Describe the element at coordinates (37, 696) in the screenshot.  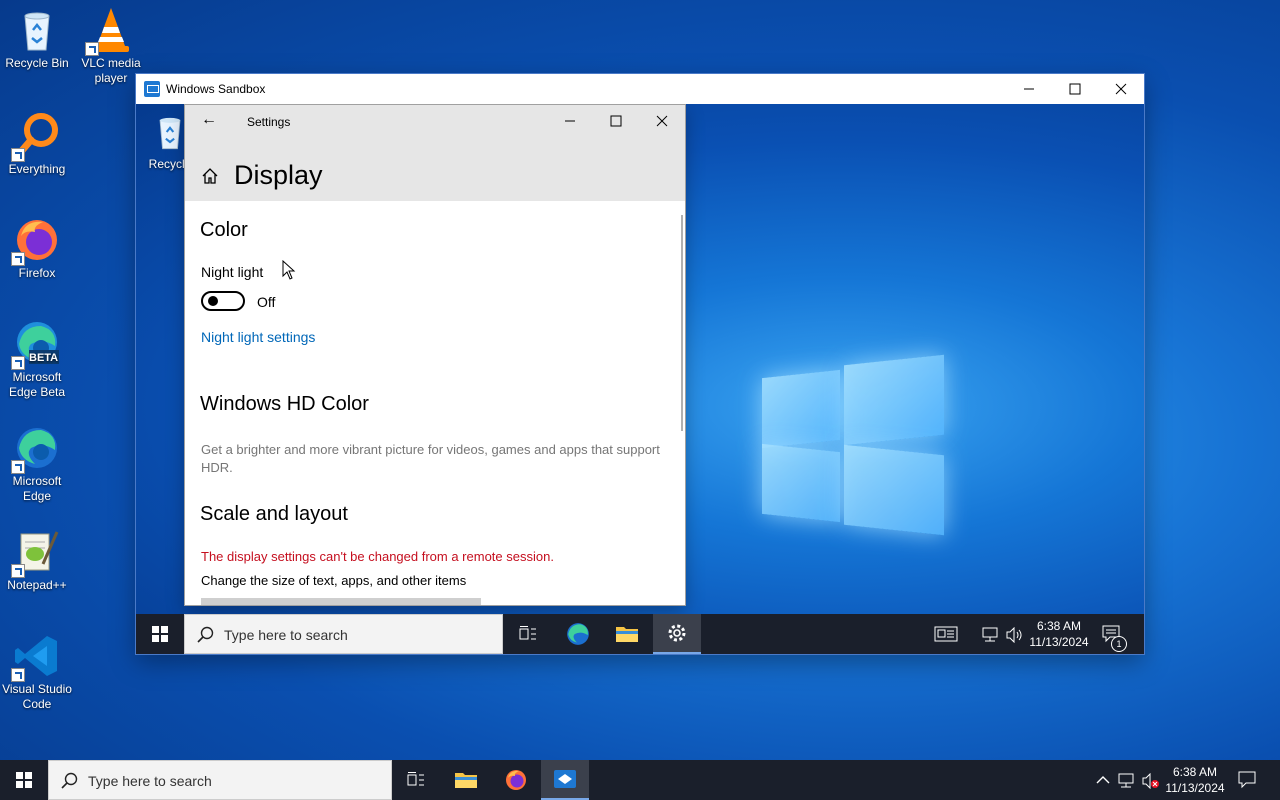
I see `desktop-icon-label: Visual Studio Code` at that location.